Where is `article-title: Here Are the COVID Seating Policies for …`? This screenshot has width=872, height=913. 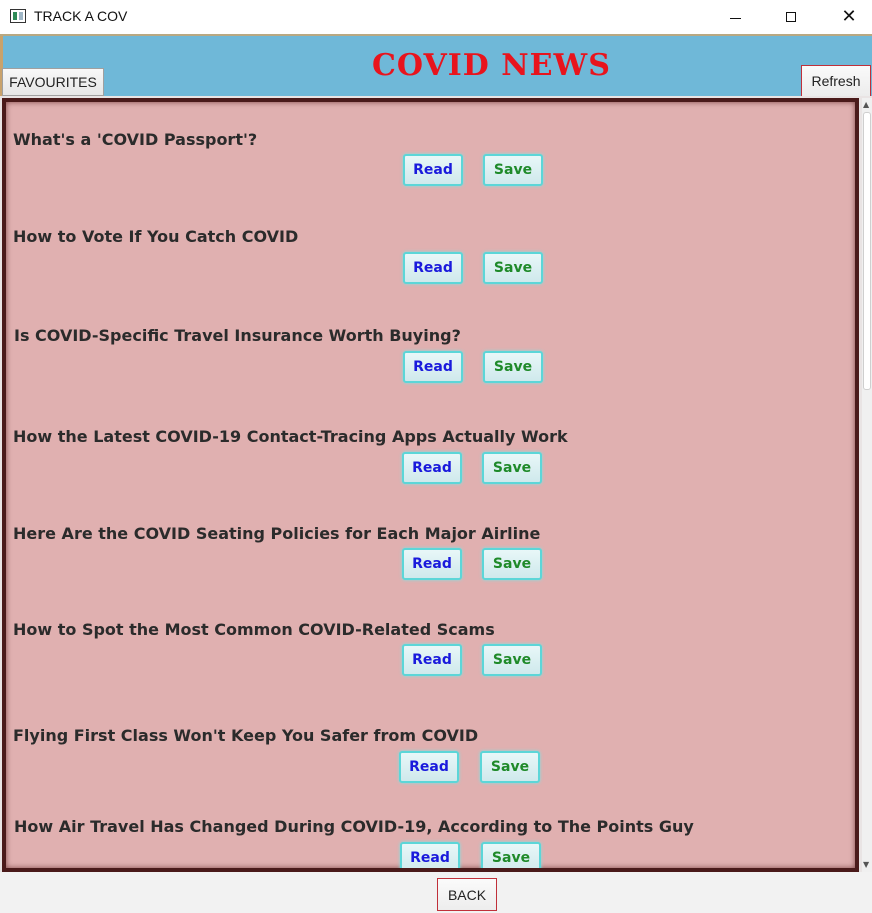 article-title: Here Are the COVID Seating Policies for … is located at coordinates (277, 533).